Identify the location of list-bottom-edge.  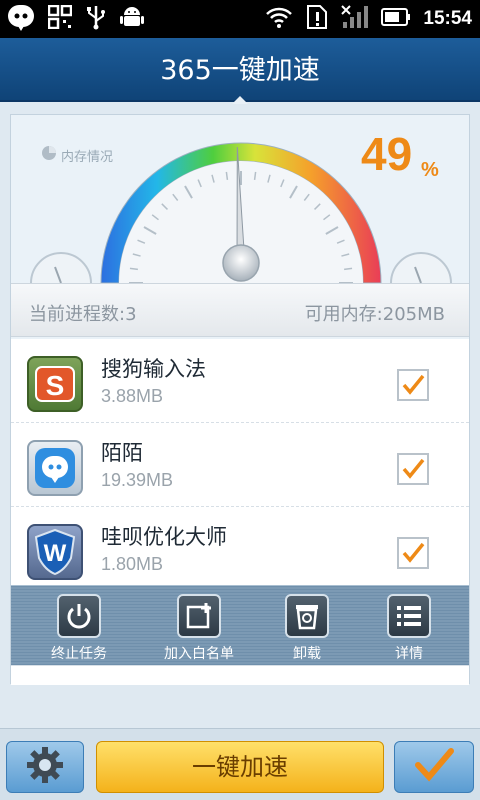
(240, 675).